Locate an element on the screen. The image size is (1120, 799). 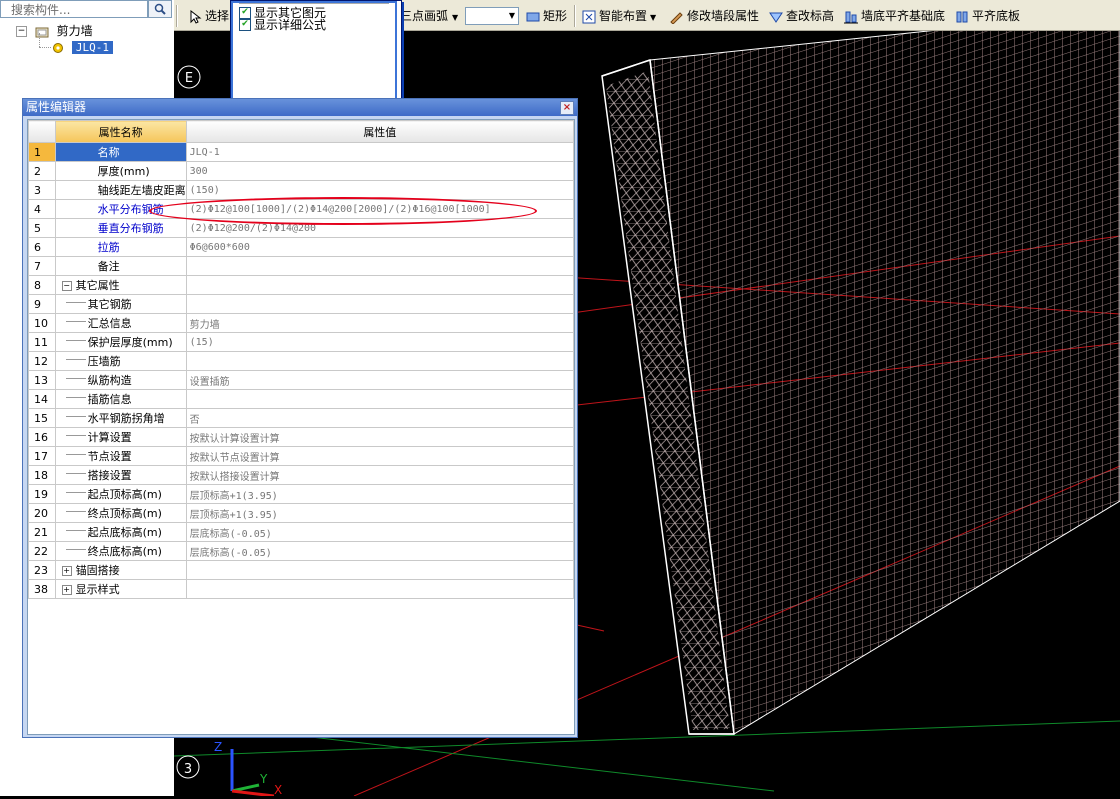
property-row: 12 压墙筋 is located at coordinates (301, 361).